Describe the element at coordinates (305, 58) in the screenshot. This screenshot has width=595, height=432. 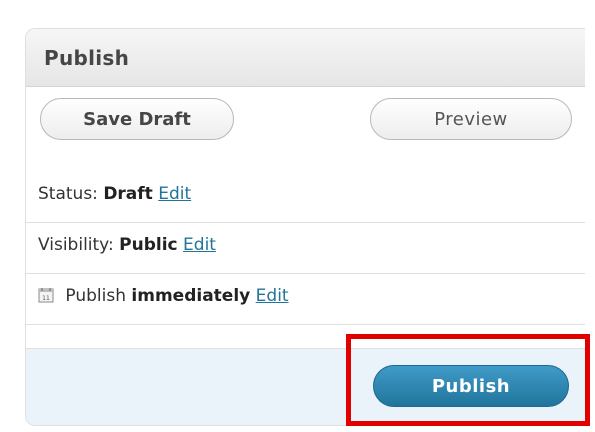
I see `panel-header: Publish` at that location.